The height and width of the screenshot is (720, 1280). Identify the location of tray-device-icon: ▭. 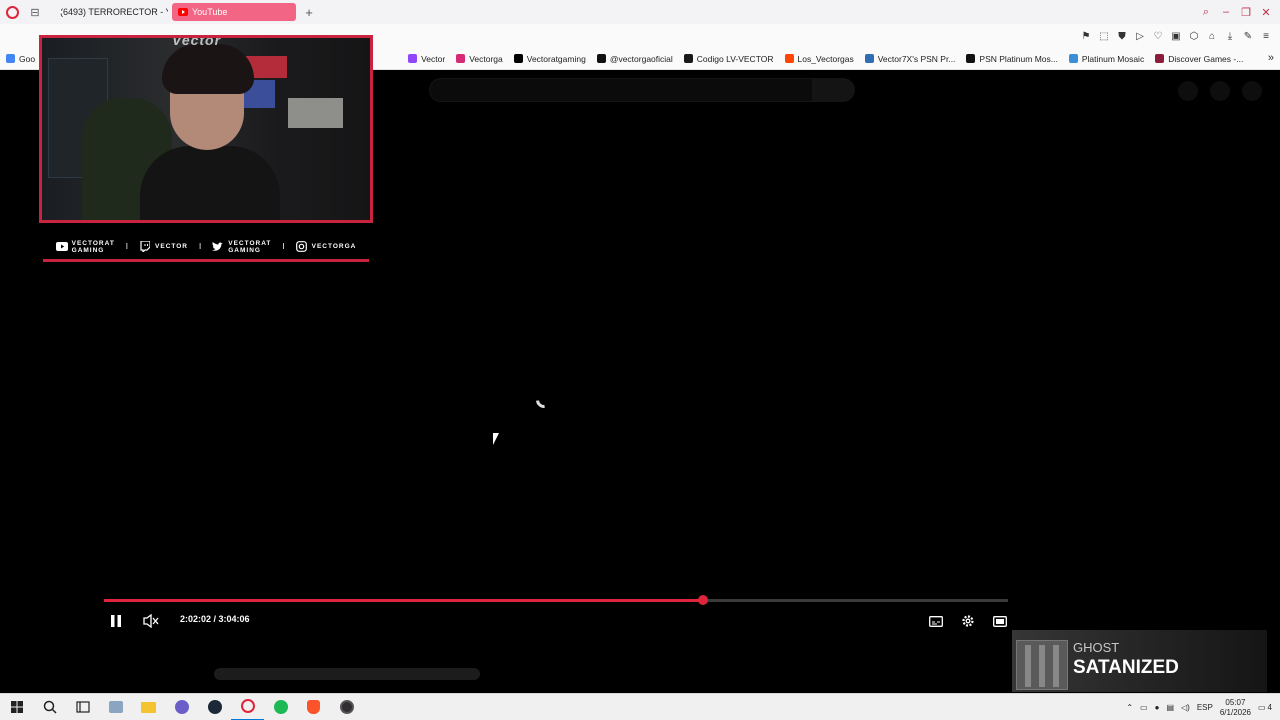
(1144, 707).